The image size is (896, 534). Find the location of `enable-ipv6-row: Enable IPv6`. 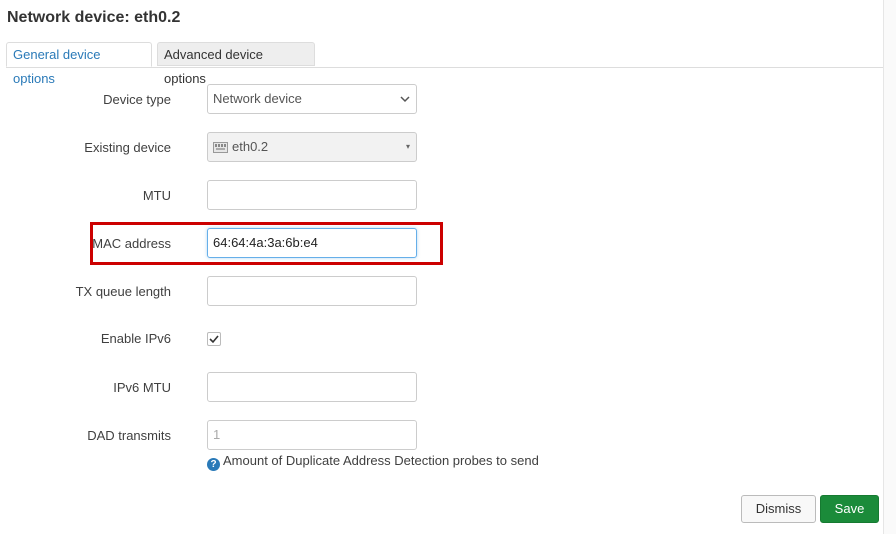

enable-ipv6-row: Enable IPv6 is located at coordinates (440, 347).